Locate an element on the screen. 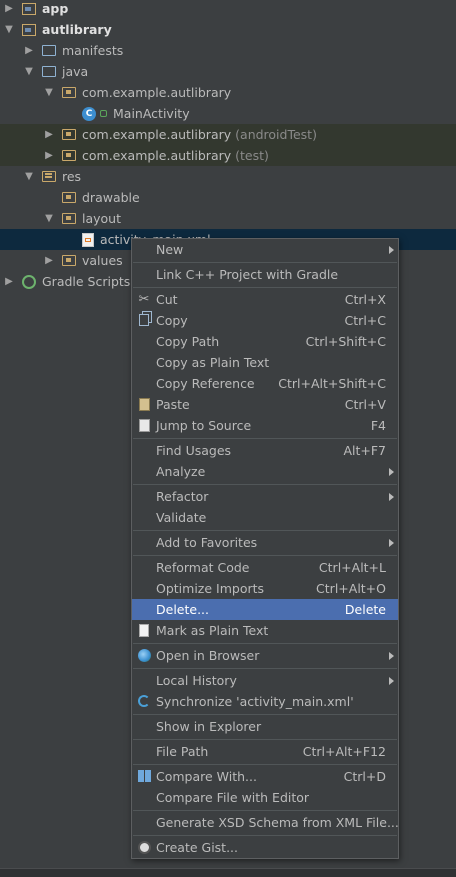  menu-item-copy-path: Copy Path Ctrl+Shift+C is located at coordinates (265, 341).